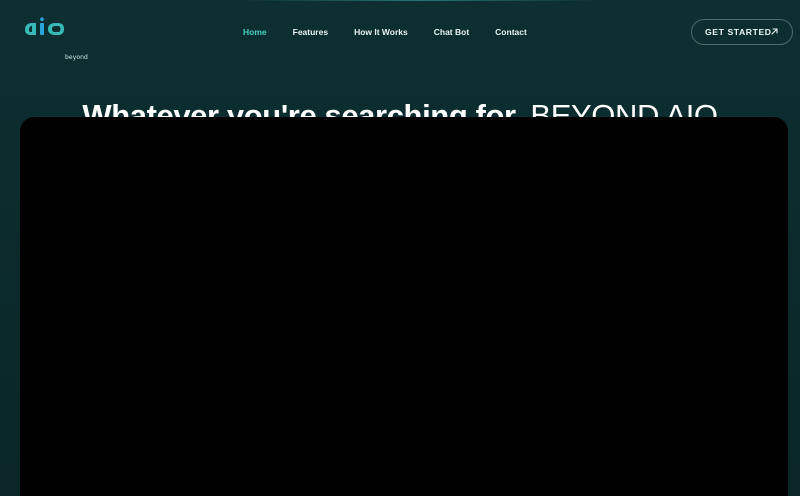  Describe the element at coordinates (511, 32) in the screenshot. I see `nav-item-contact: Contact` at that location.